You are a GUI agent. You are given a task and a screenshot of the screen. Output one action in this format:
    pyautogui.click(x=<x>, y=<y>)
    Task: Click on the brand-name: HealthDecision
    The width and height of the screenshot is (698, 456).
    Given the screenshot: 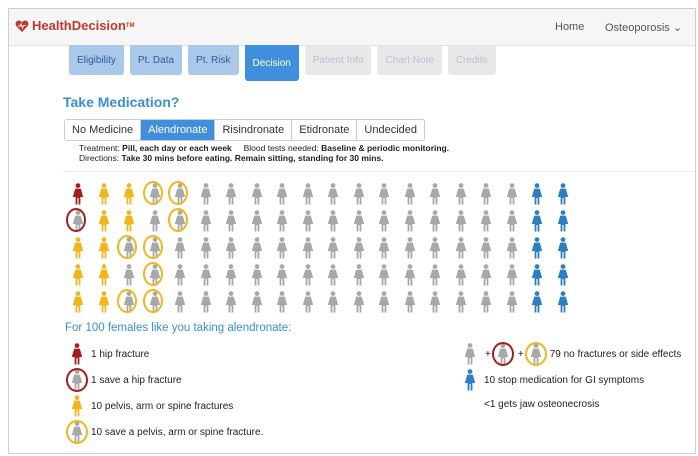 What is the action you would take?
    pyautogui.click(x=79, y=25)
    